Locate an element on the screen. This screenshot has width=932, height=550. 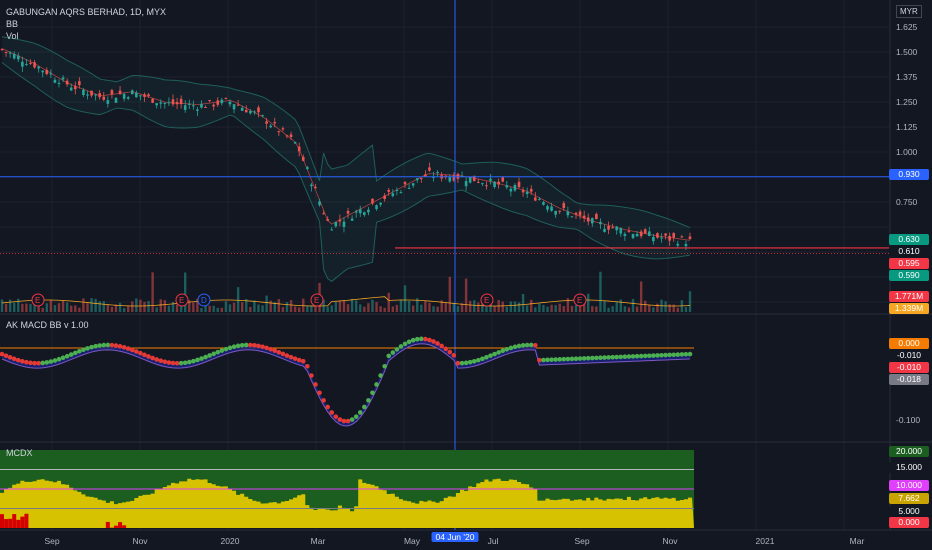
time-axis-tick: Jul is located at coordinates (493, 541).